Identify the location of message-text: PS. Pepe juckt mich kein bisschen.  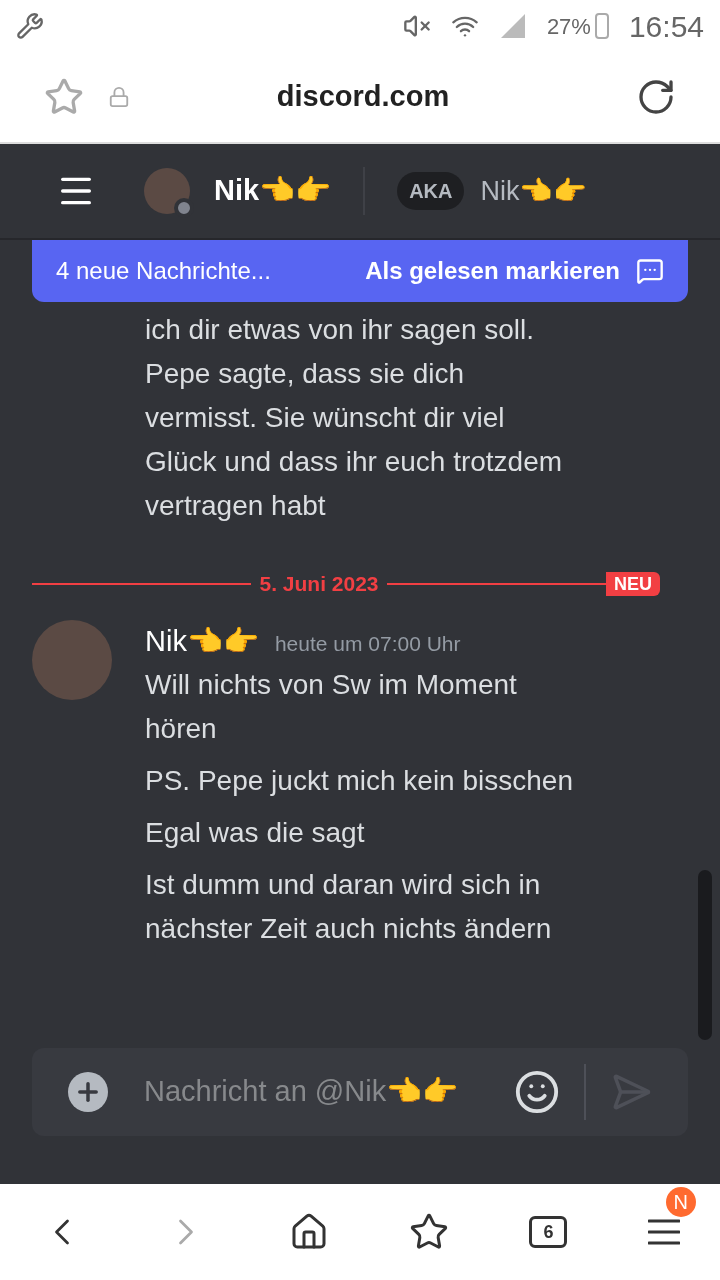
(359, 781).